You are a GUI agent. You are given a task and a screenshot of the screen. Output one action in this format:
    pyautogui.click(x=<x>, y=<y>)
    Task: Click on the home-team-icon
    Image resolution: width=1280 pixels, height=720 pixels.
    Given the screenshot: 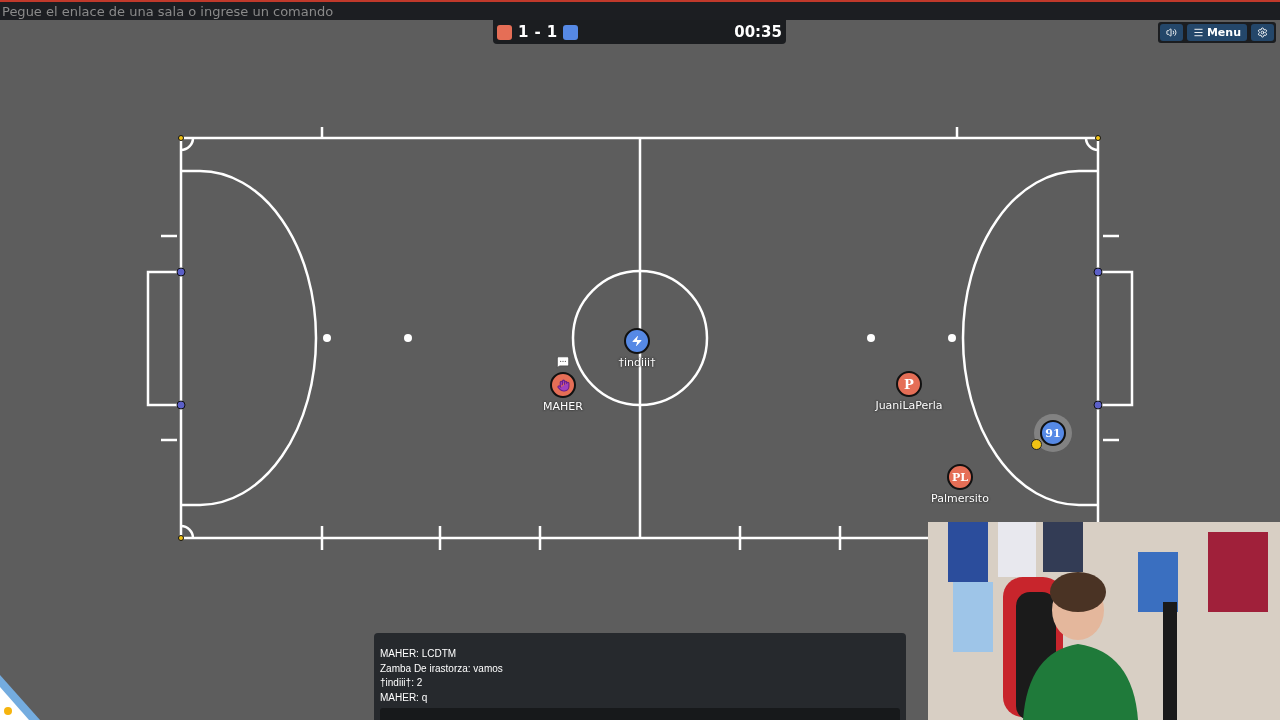 What is the action you would take?
    pyautogui.click(x=504, y=32)
    